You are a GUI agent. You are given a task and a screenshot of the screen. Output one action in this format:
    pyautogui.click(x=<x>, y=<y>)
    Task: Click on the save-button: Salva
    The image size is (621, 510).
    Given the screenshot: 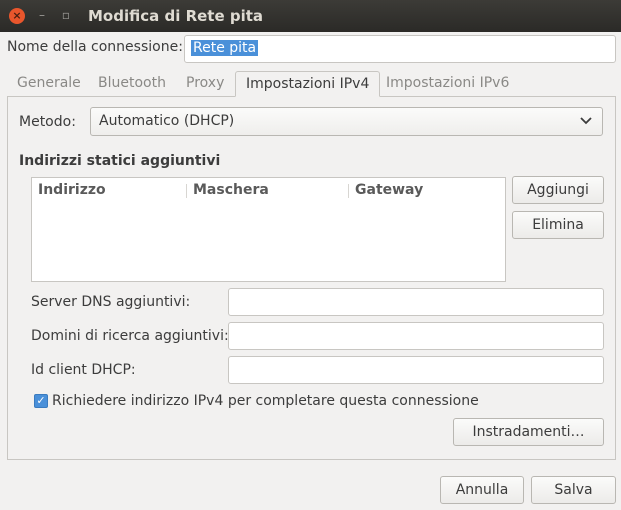 What is the action you would take?
    pyautogui.click(x=573, y=490)
    